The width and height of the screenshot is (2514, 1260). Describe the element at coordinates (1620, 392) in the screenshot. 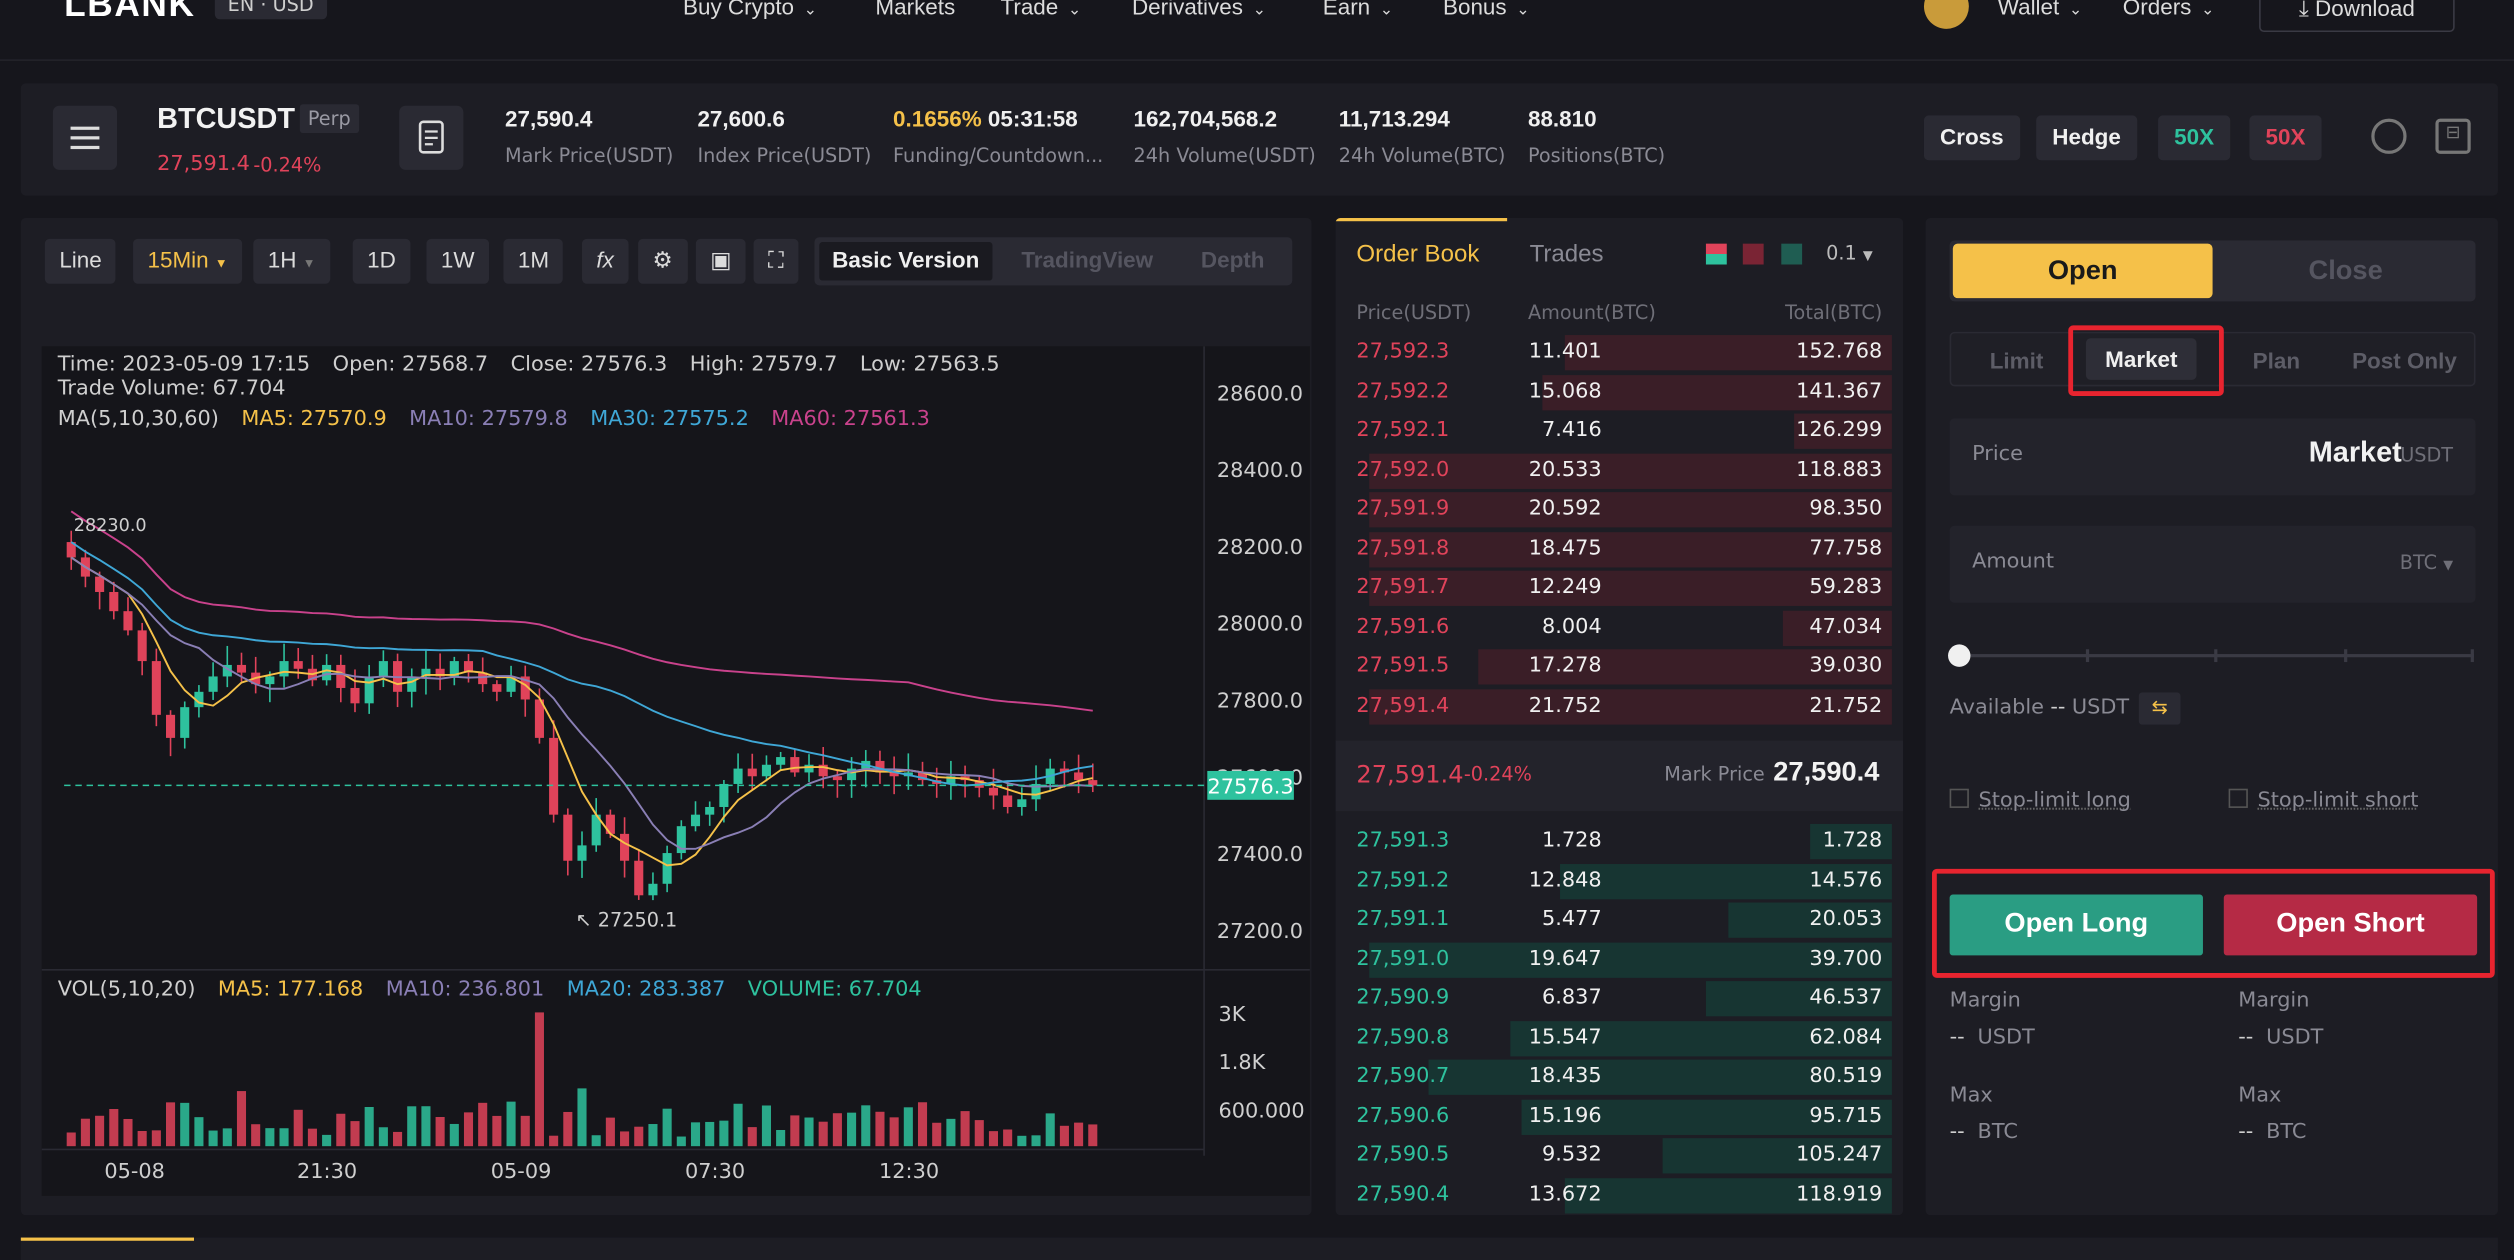

I see `ask-row: 27,592.2 15.068 141.367` at that location.